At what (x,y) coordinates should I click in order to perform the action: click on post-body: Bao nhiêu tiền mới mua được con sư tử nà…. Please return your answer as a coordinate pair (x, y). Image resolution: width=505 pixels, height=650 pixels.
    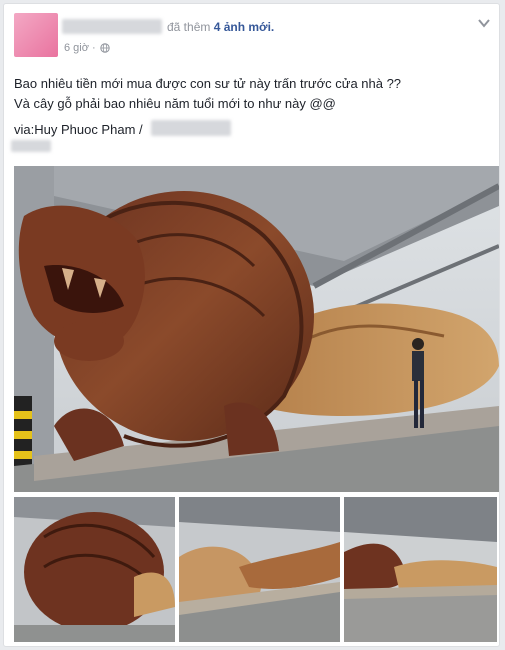
    Looking at the image, I should click on (254, 94).